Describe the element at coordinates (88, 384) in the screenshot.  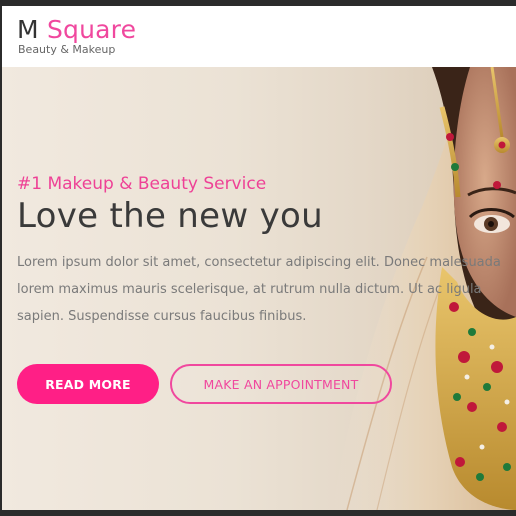
I see `read-more-button: READ MORE` at that location.